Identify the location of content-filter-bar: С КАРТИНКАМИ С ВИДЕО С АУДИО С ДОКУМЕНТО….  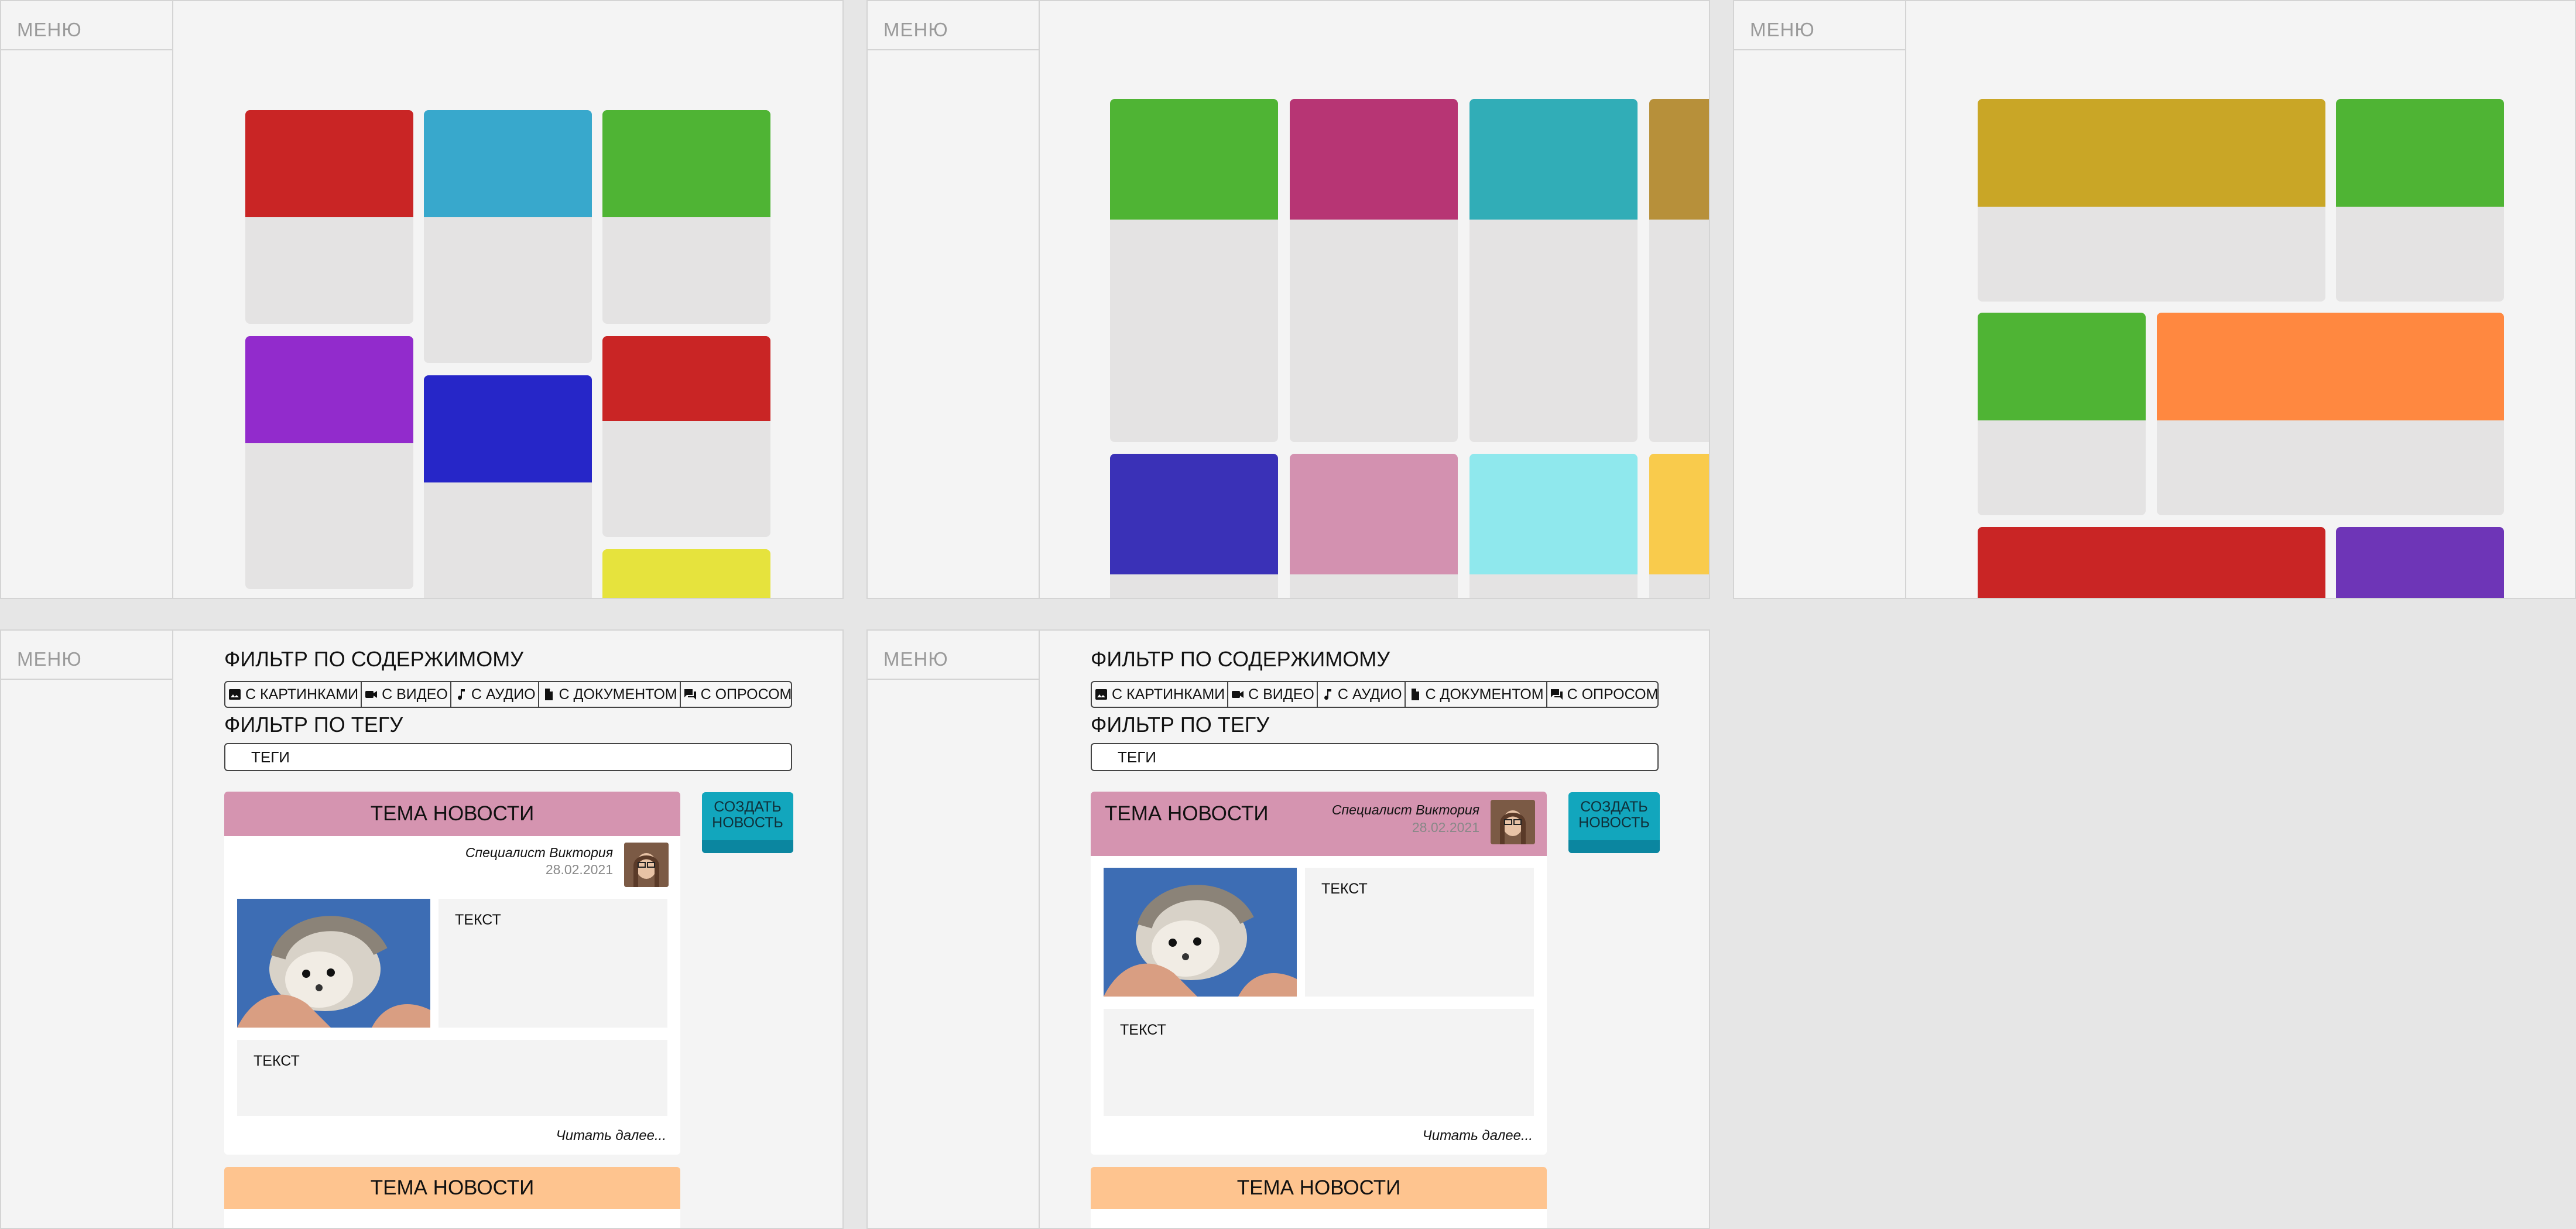
(508, 694).